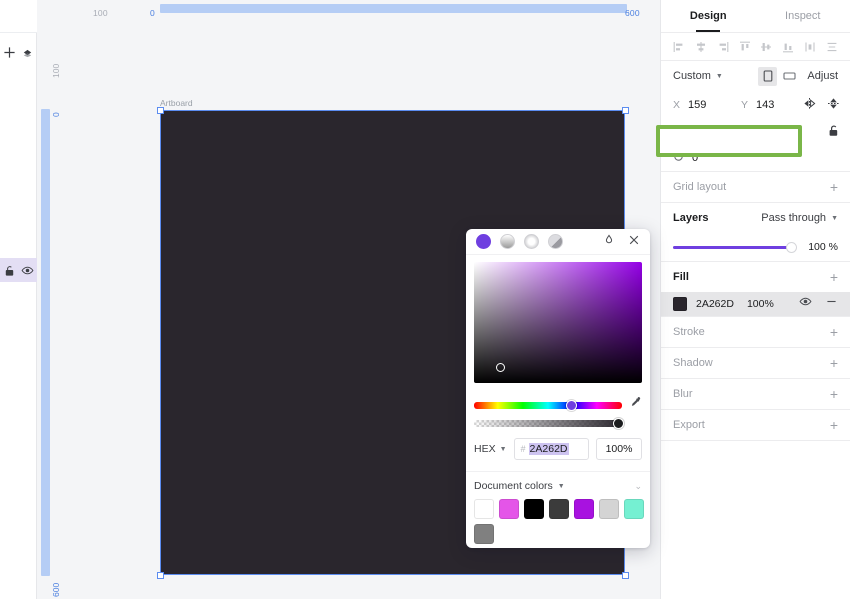 This screenshot has height=599, width=850. I want to click on adjust-button: Adjust, so click(822, 76).